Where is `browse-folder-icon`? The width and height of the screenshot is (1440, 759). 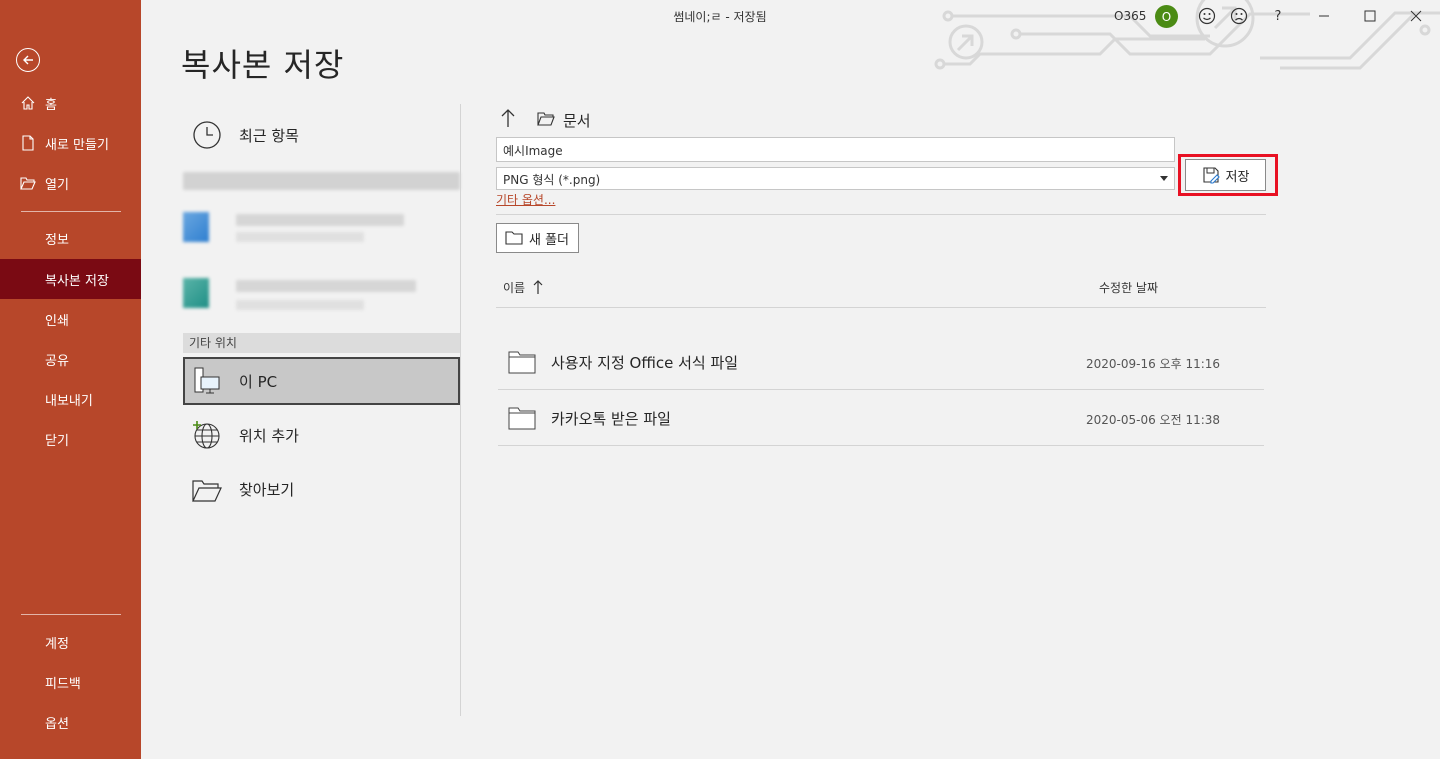
browse-folder-icon is located at coordinates (207, 491).